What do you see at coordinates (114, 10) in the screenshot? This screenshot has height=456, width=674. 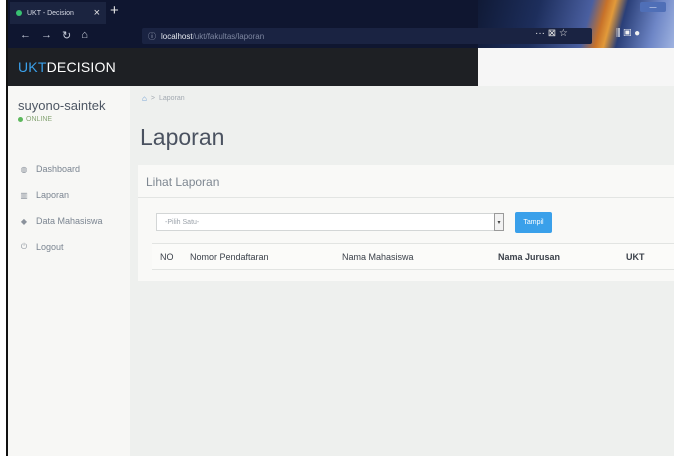 I see `new-tab-button: +` at bounding box center [114, 10].